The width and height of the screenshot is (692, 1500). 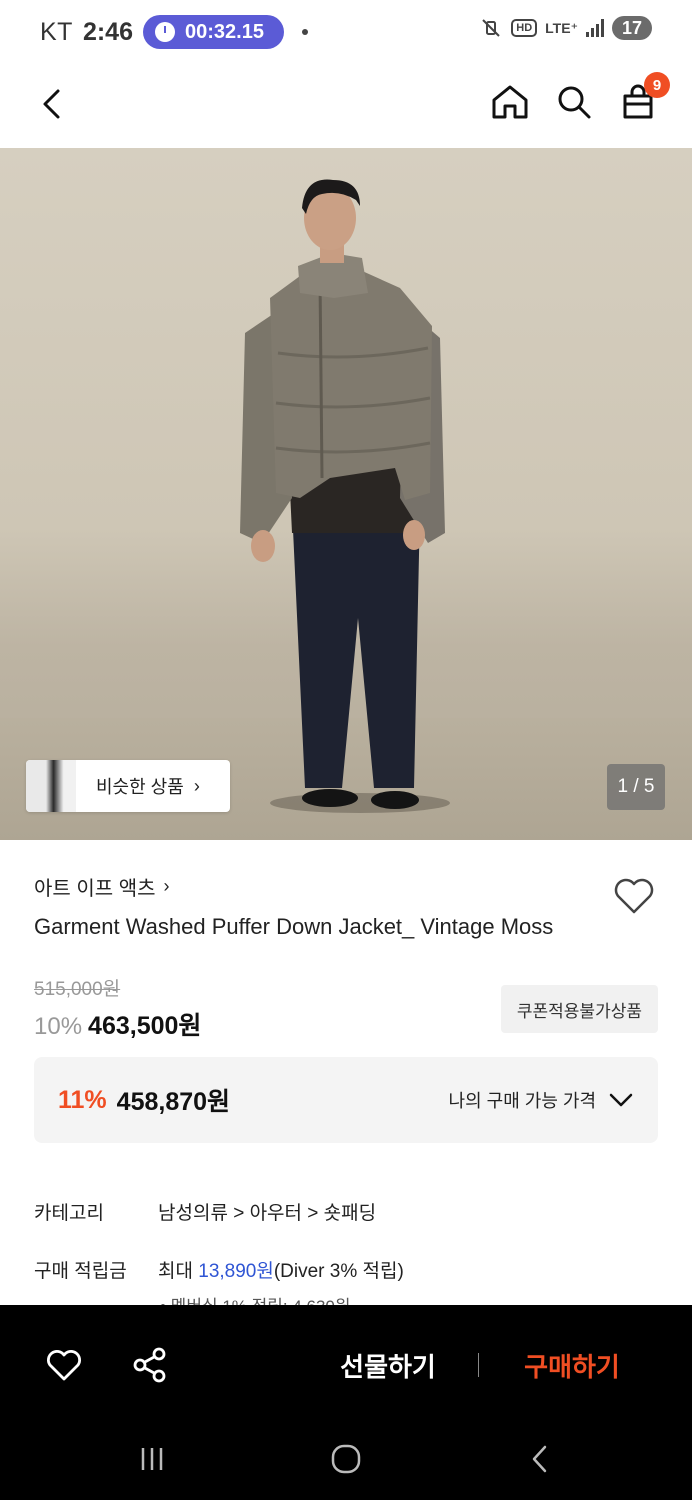 I want to click on buy-button: 구매하기, so click(x=572, y=1365).